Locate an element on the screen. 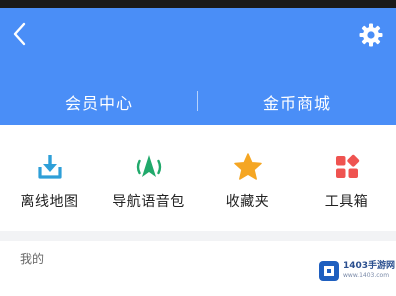 The width and height of the screenshot is (396, 296). tab-coin-mall: 金币商城 is located at coordinates (297, 102).